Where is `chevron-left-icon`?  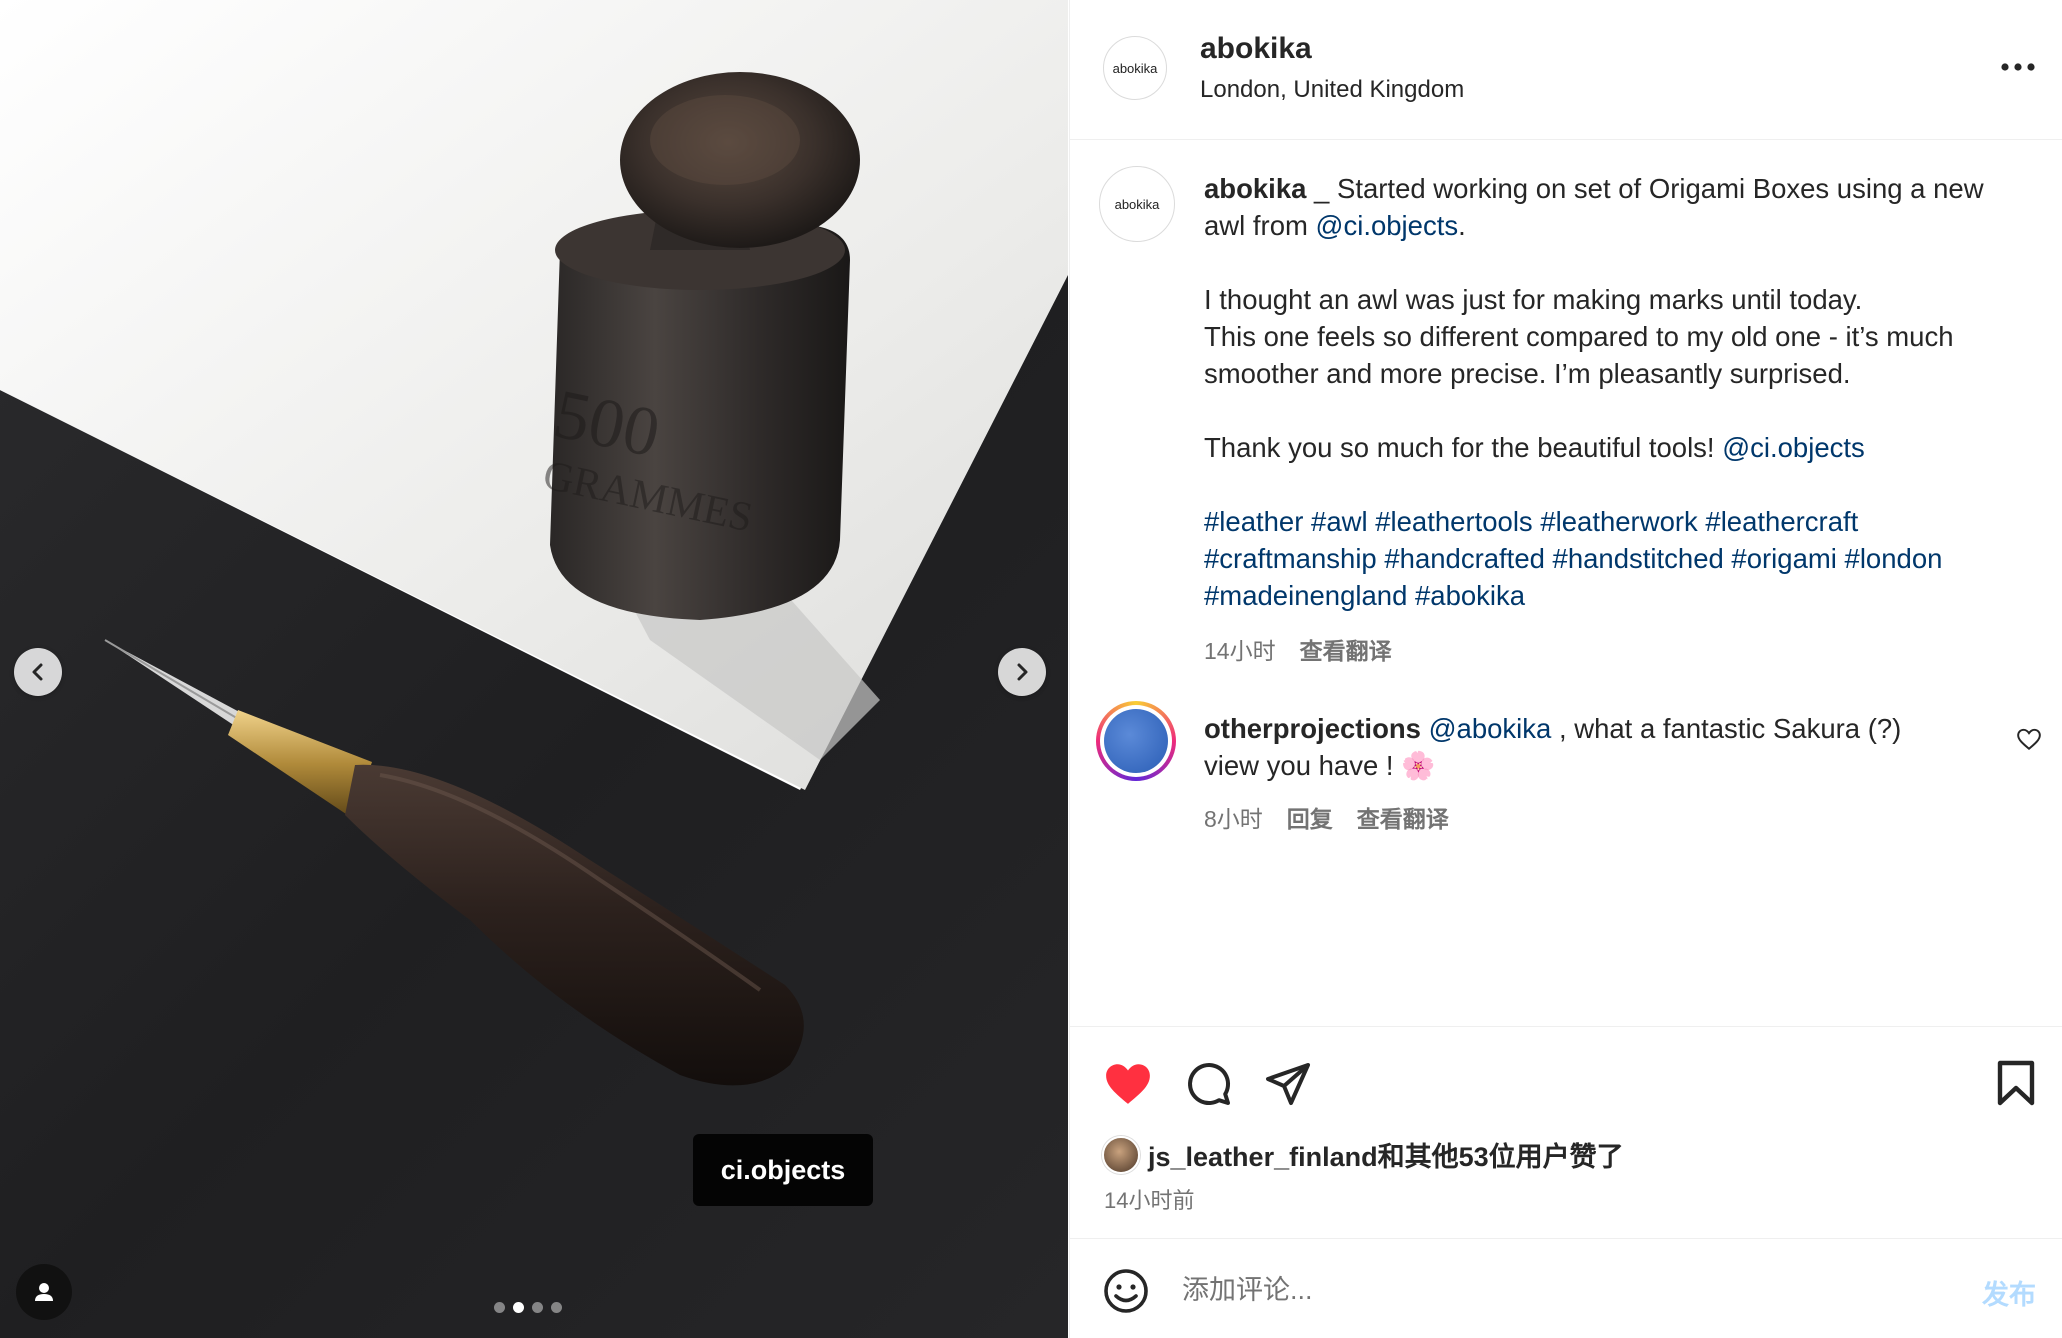 chevron-left-icon is located at coordinates (37, 672).